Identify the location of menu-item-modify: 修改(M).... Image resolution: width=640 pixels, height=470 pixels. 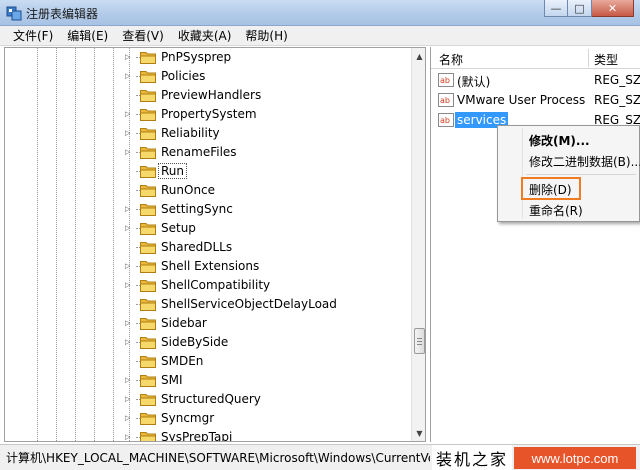
(559, 140).